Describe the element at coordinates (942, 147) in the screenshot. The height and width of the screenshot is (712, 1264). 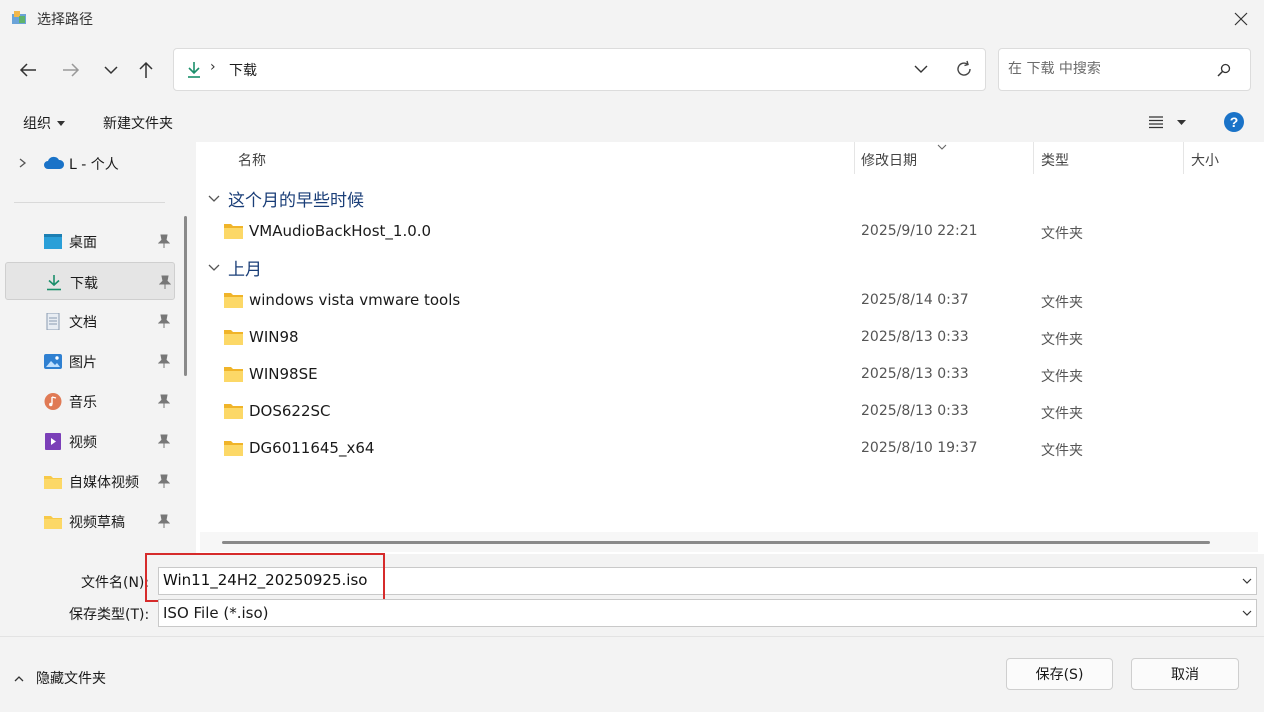
I see `sort-descending-icon` at that location.